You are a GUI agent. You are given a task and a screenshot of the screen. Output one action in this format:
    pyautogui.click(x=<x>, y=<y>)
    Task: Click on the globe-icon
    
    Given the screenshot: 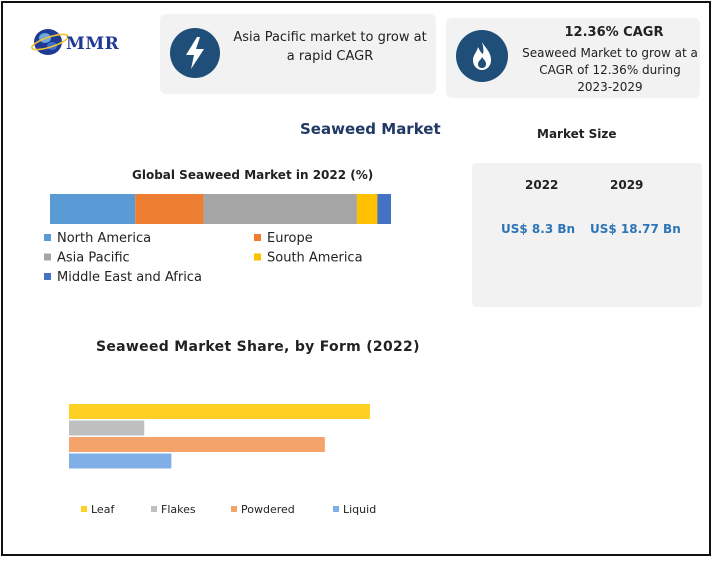 What is the action you would take?
    pyautogui.click(x=50, y=42)
    